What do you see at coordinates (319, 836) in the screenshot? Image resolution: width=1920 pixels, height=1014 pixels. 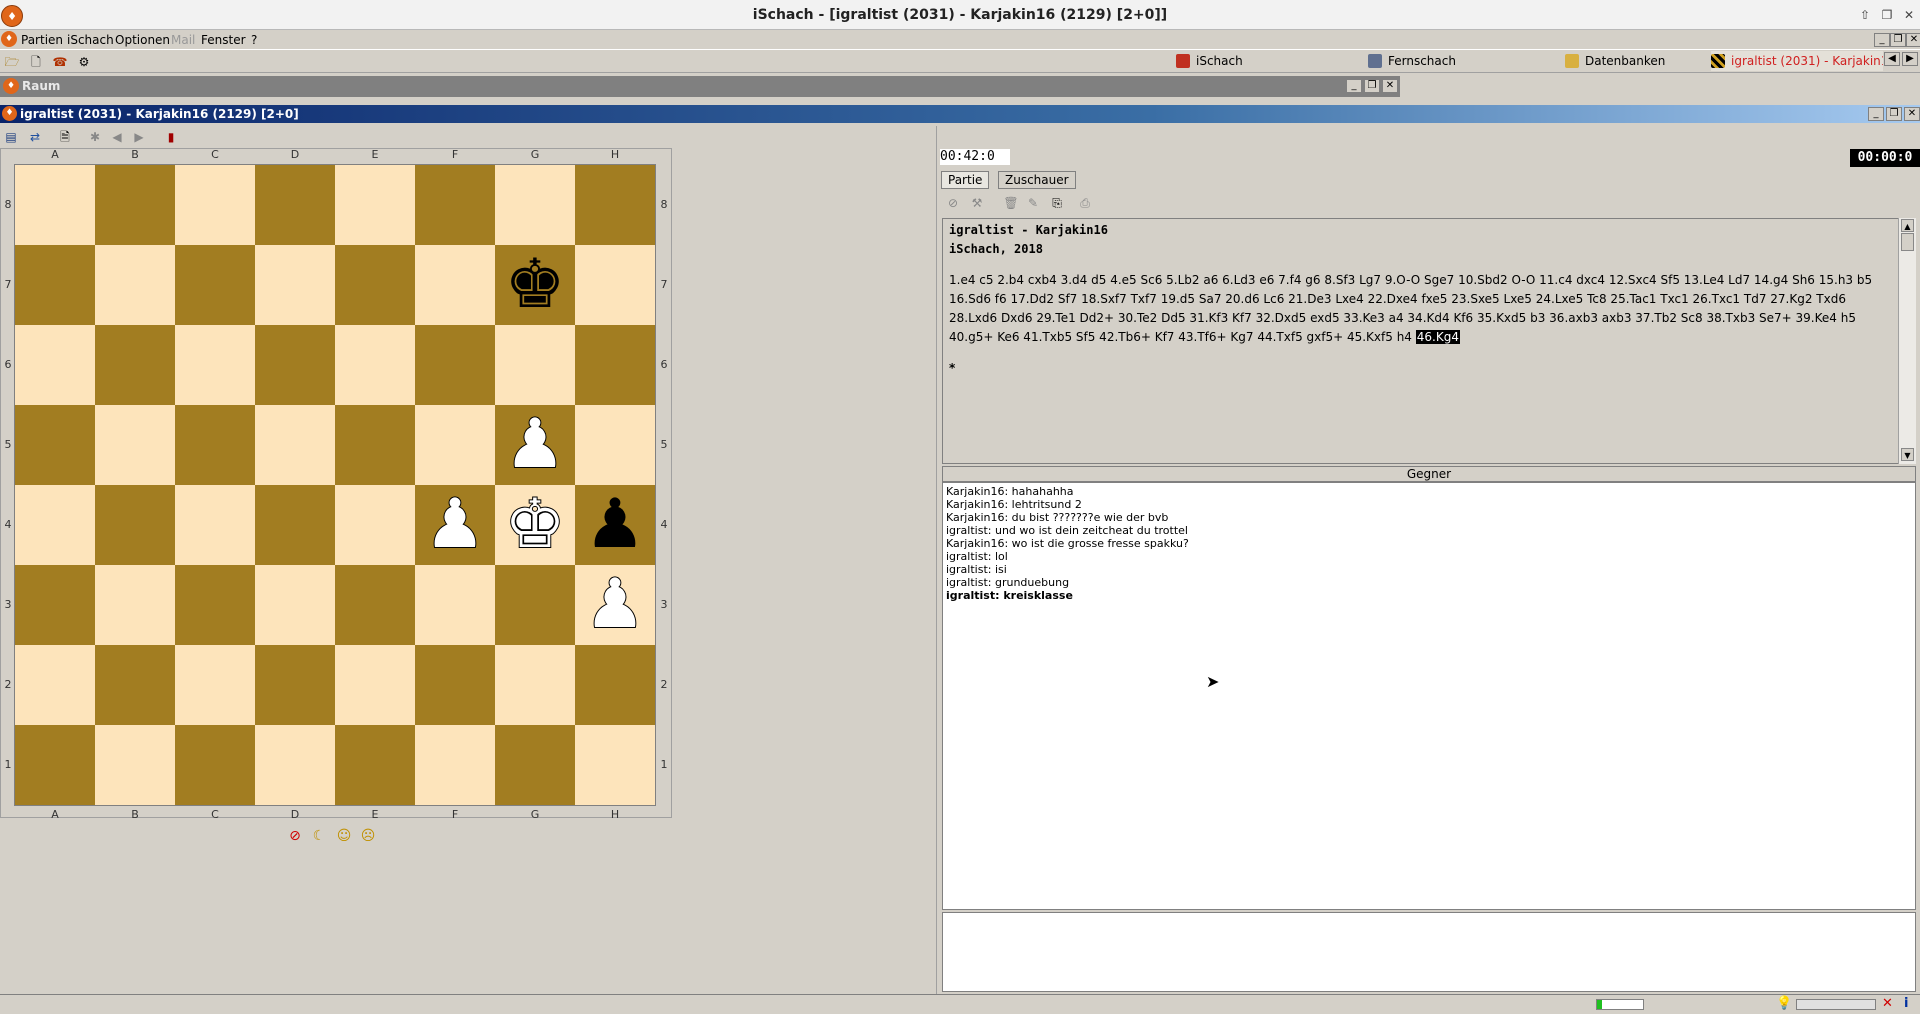 I see `draw-moon-icon: ☾` at bounding box center [319, 836].